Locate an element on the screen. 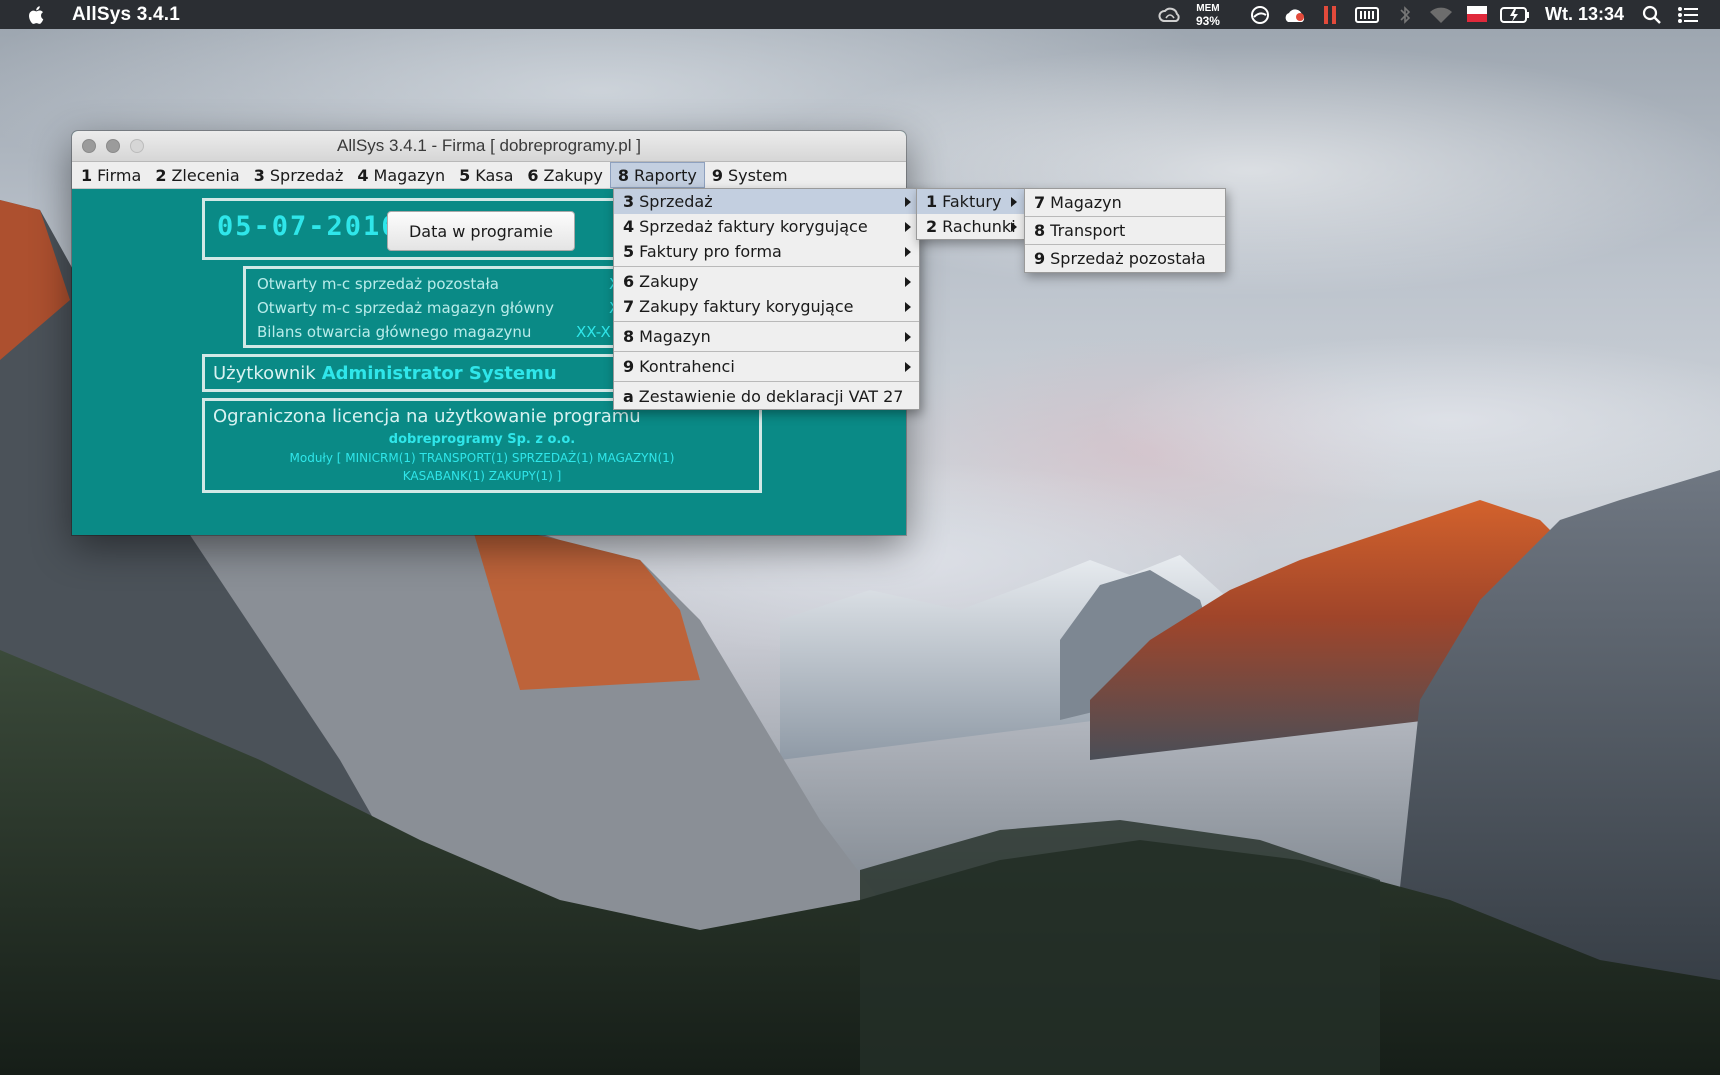 The width and height of the screenshot is (1720, 1075). window-controls is located at coordinates (113, 146).